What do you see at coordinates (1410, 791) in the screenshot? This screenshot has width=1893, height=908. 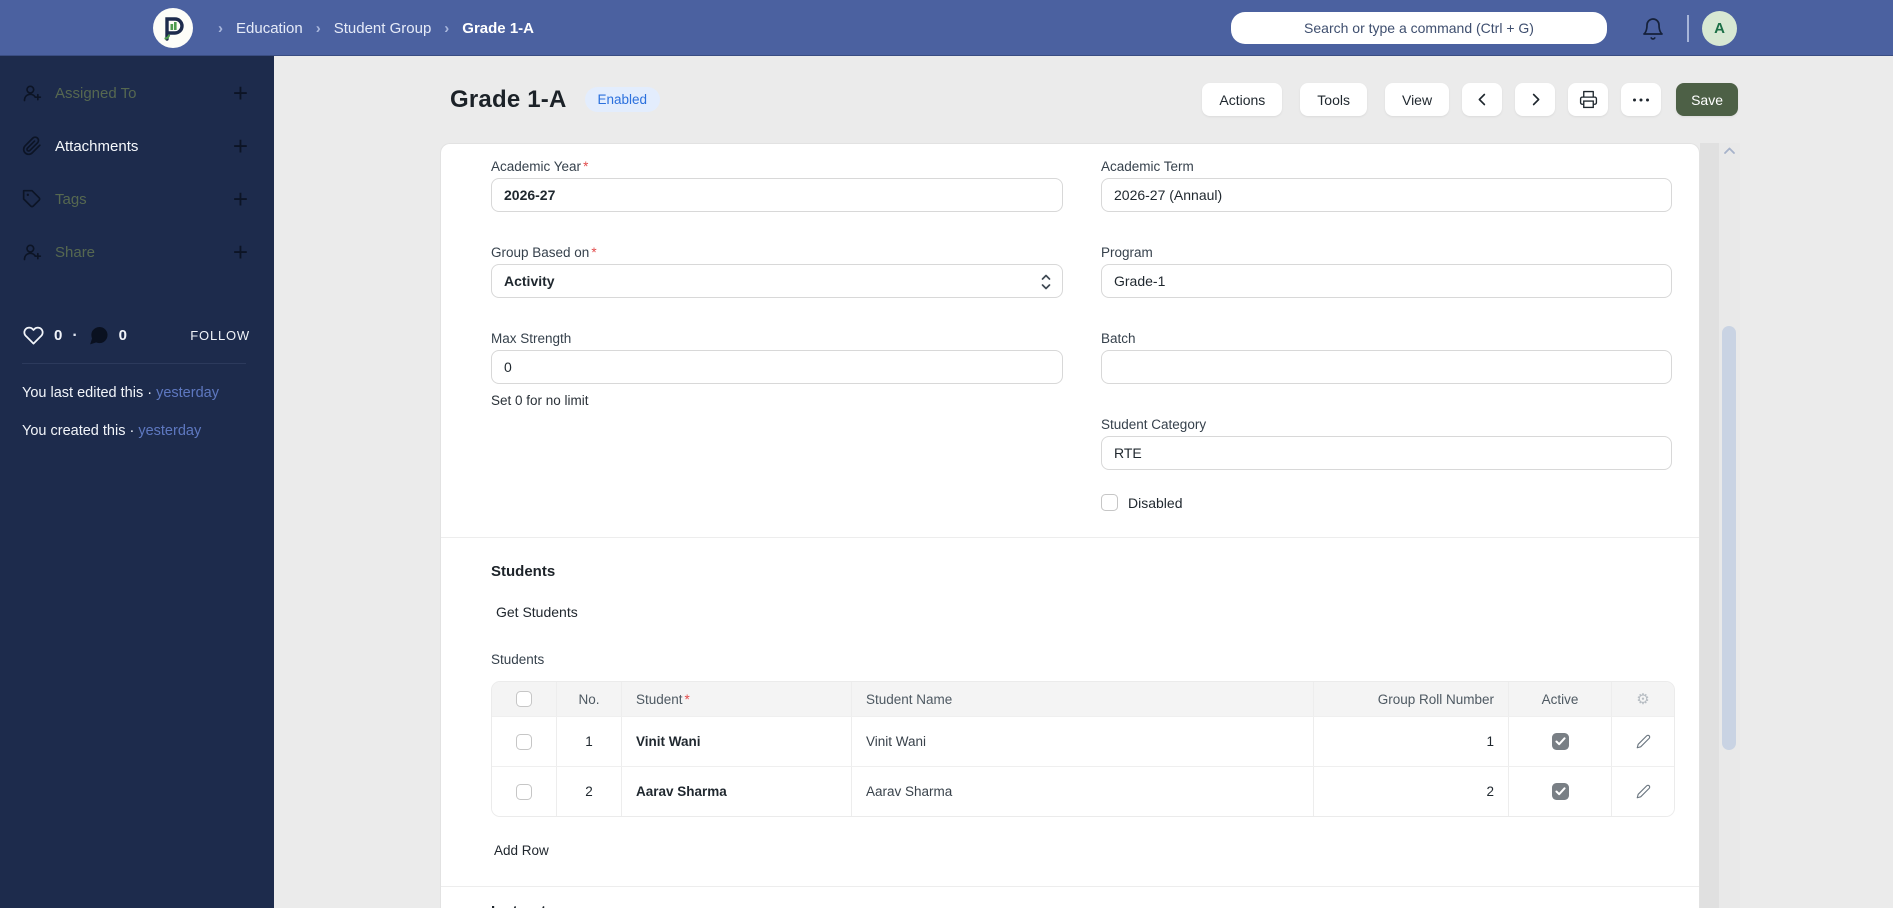 I see `group-roll-number-cell: 2` at bounding box center [1410, 791].